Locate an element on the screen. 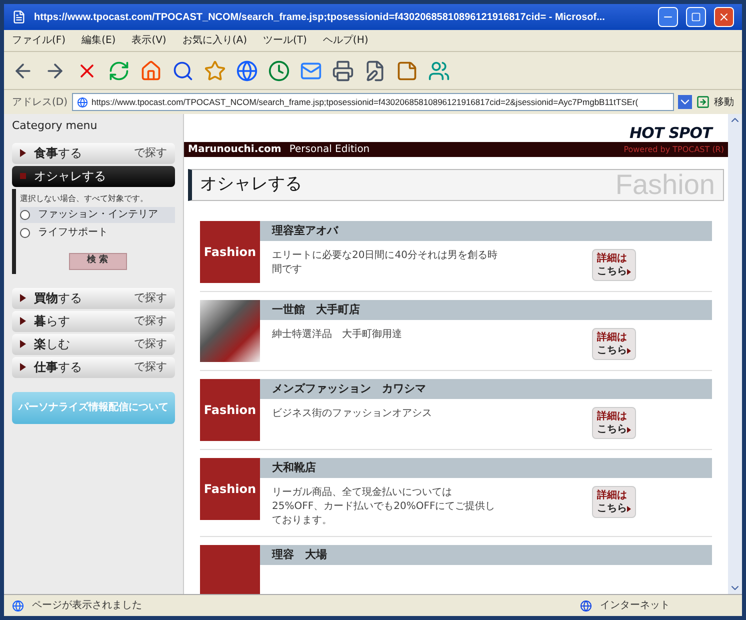  category-item: 食事する で探す is located at coordinates (93, 153).